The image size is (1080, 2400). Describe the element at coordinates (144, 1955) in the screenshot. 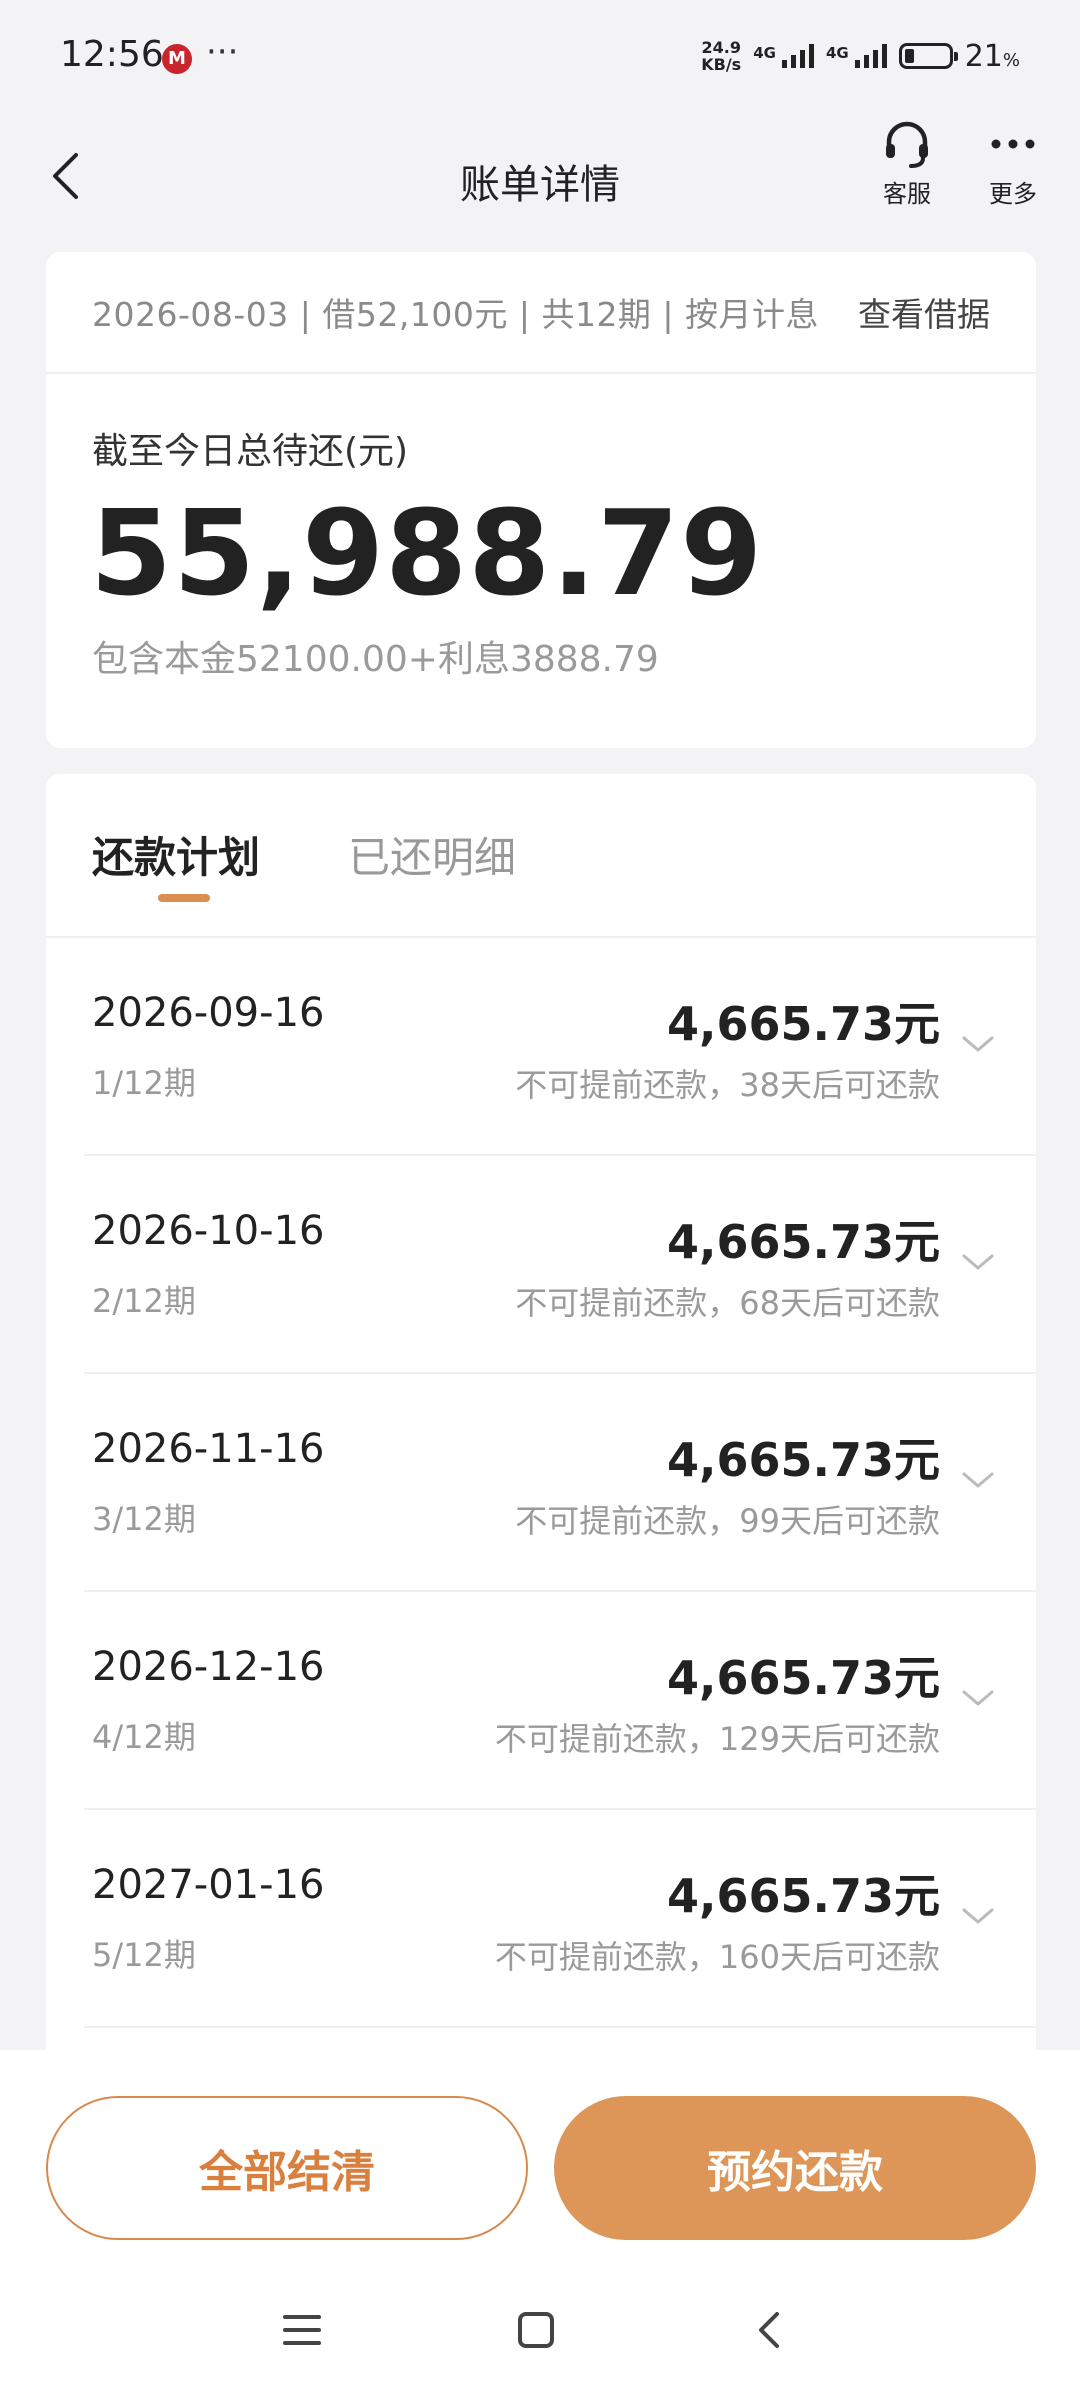

I see `period: 5/12期` at that location.